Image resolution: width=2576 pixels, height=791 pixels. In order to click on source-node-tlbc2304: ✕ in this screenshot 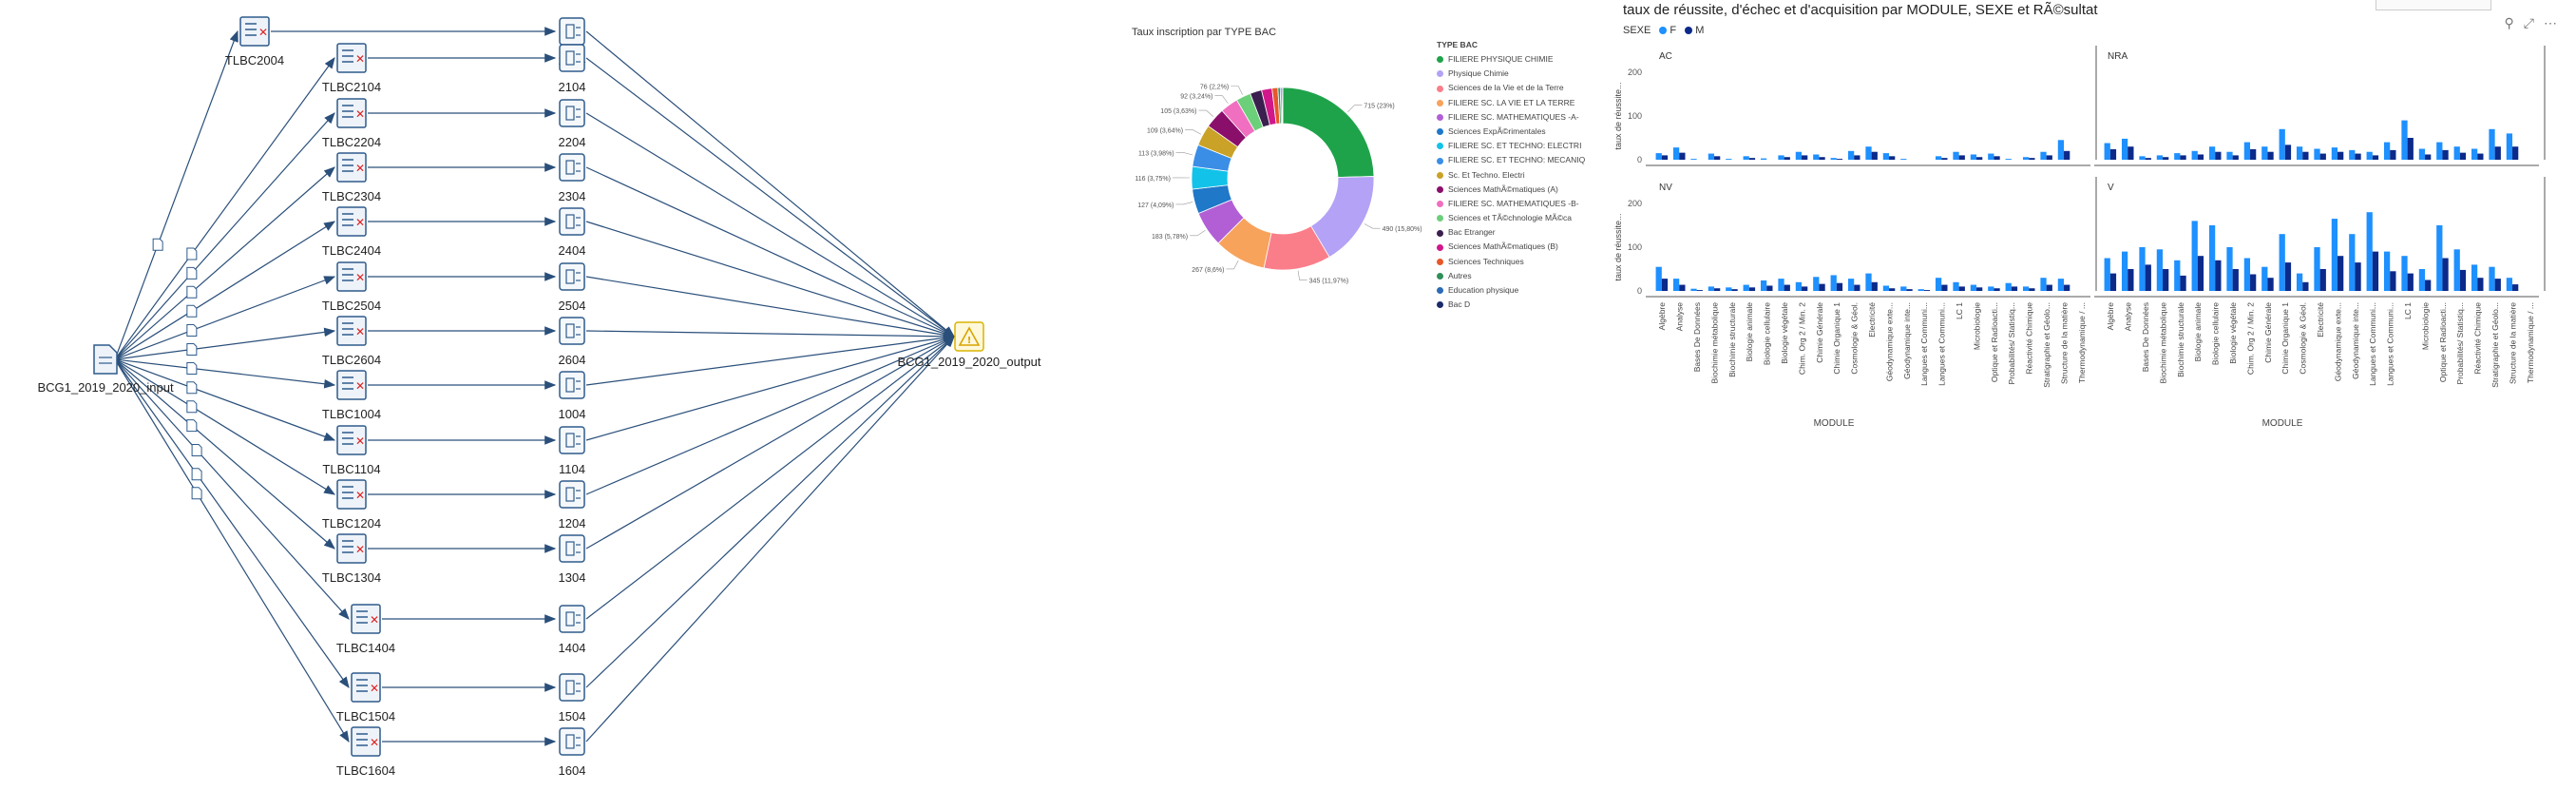, I will do `click(351, 167)`.